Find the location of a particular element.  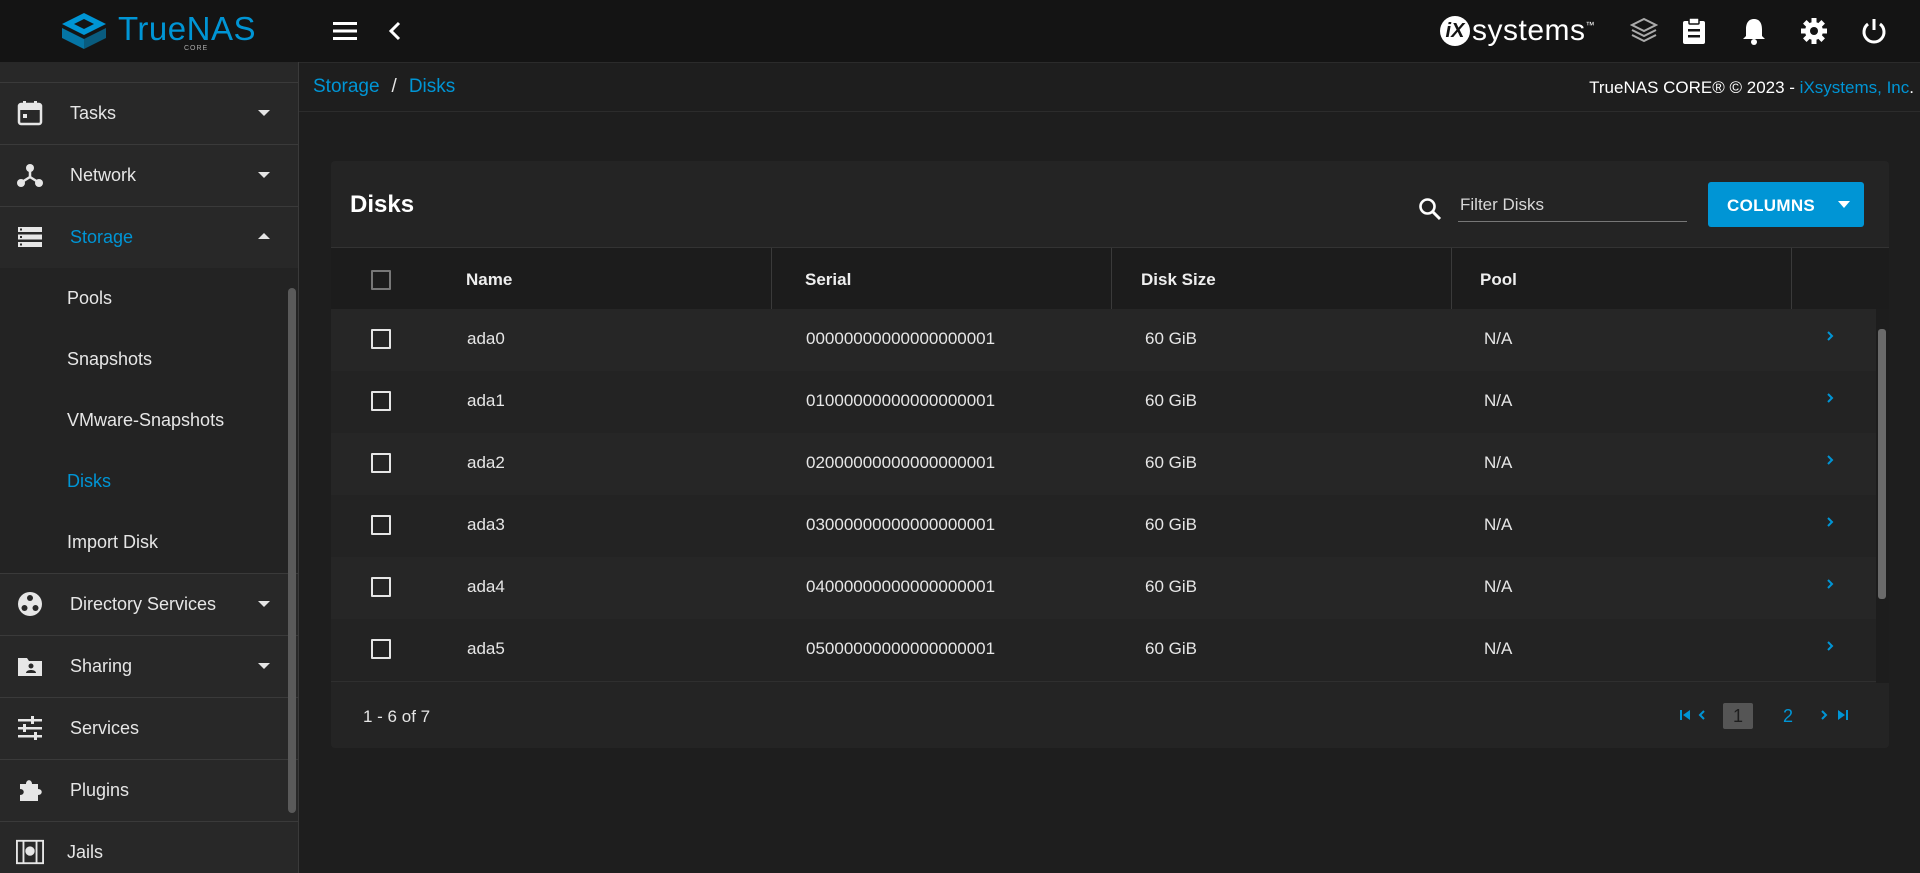

last-page-icon is located at coordinates (1842, 715).